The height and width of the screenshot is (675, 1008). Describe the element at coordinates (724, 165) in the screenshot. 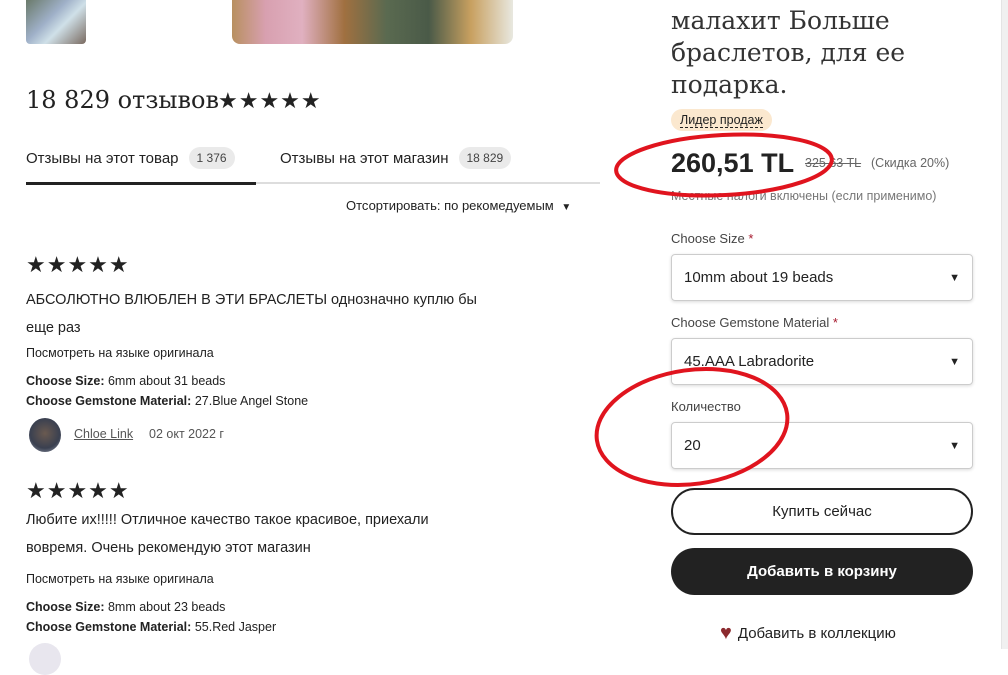

I see `annotation-circle-price` at that location.